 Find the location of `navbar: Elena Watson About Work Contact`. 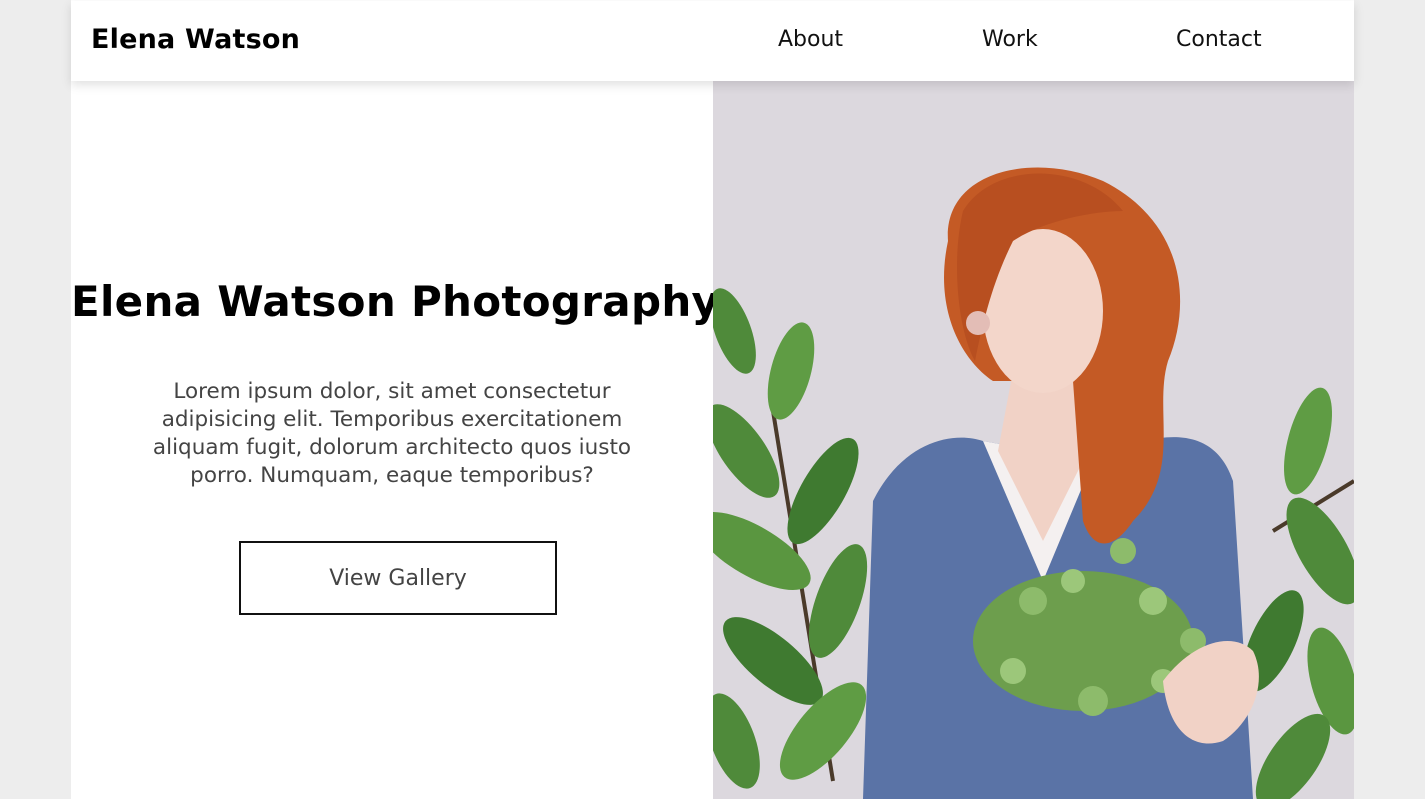

navbar: Elena Watson About Work Contact is located at coordinates (712, 41).